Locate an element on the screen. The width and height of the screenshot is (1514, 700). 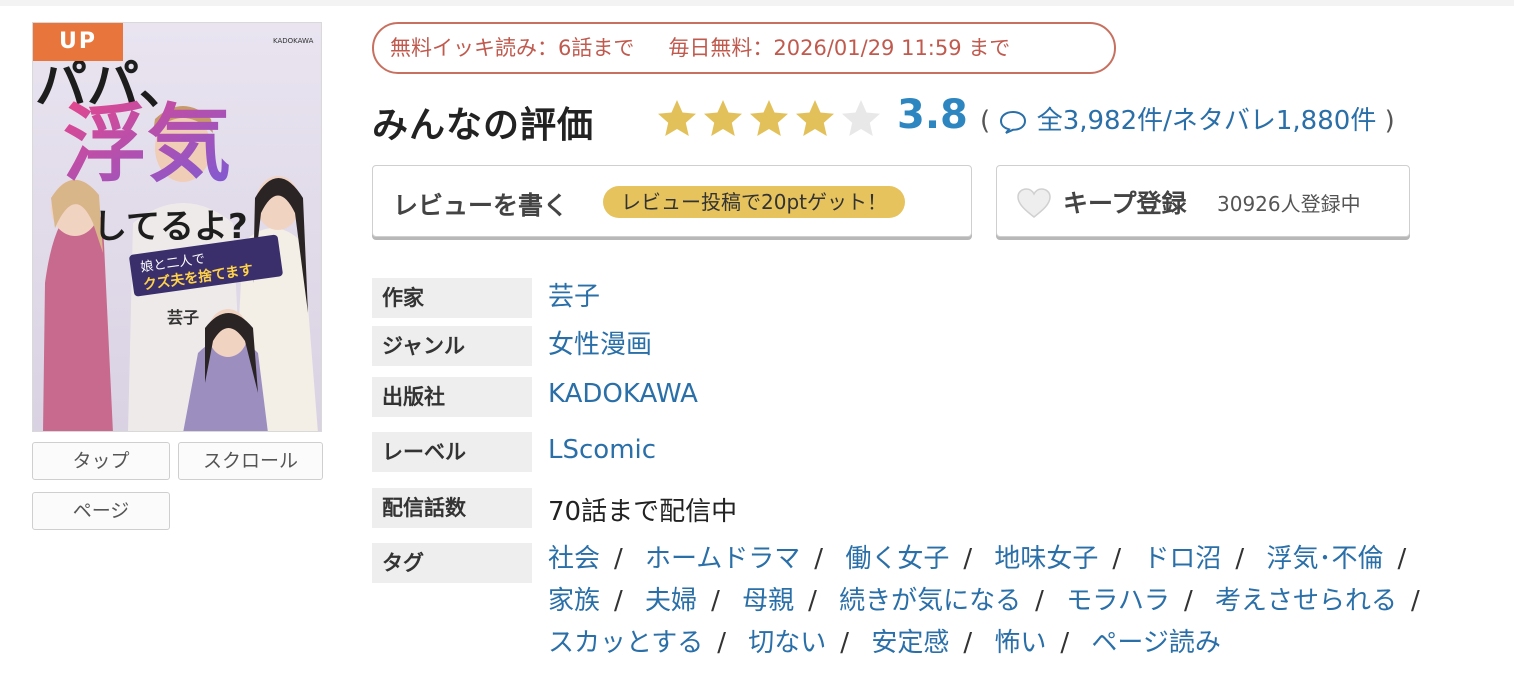
tag-link: 考えさせられる is located at coordinates (1306, 601).